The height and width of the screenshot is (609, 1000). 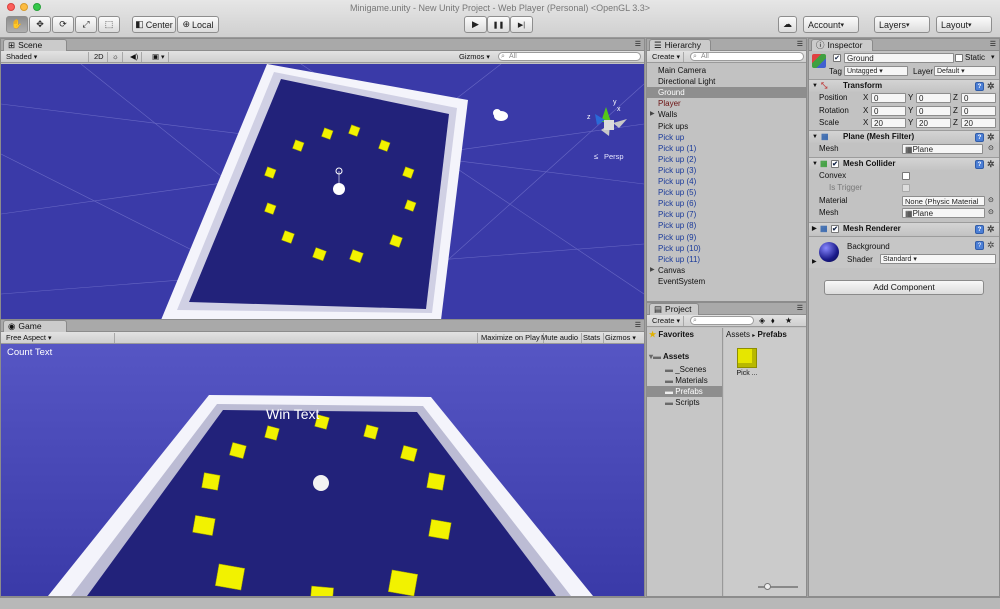 I want to click on hierarchy-item: ▶ Walls, so click(x=726, y=114).